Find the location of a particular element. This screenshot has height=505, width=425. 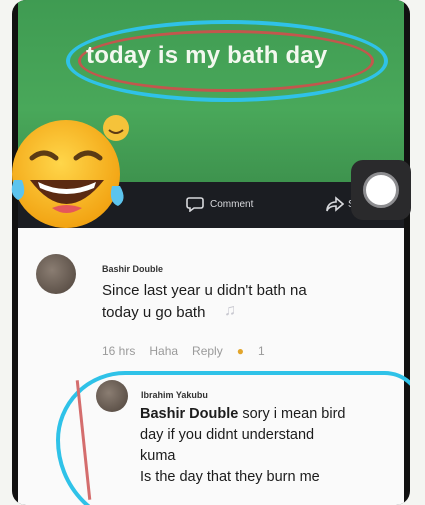

record-knob-icon is located at coordinates (381, 190).